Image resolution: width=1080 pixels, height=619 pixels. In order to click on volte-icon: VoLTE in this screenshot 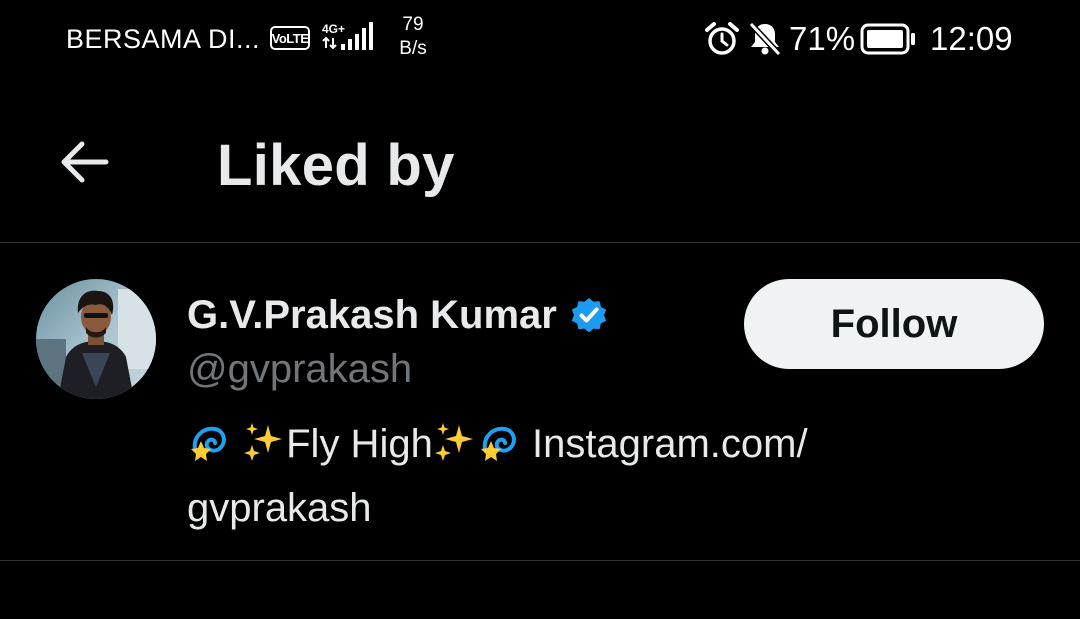, I will do `click(290, 38)`.